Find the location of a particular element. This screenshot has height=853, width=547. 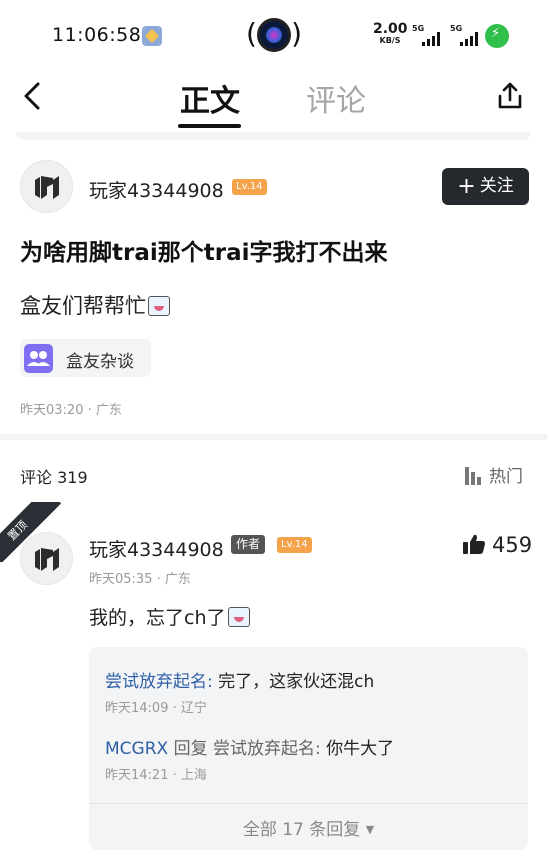

comment-author-level-badge: Lv.14 is located at coordinates (294, 545).